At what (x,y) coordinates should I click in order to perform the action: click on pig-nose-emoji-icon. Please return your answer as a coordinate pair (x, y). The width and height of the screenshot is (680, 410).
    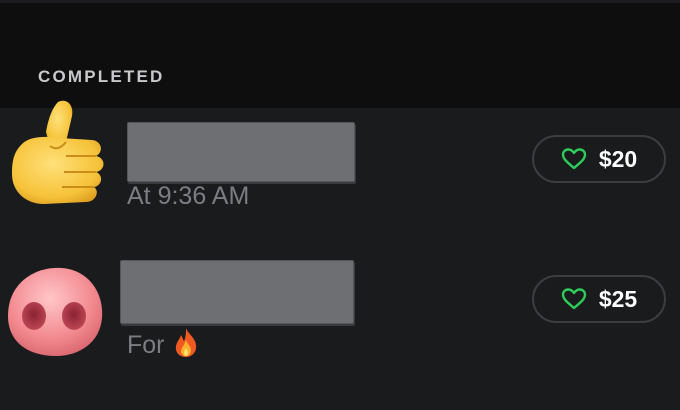
    Looking at the image, I should click on (56, 316).